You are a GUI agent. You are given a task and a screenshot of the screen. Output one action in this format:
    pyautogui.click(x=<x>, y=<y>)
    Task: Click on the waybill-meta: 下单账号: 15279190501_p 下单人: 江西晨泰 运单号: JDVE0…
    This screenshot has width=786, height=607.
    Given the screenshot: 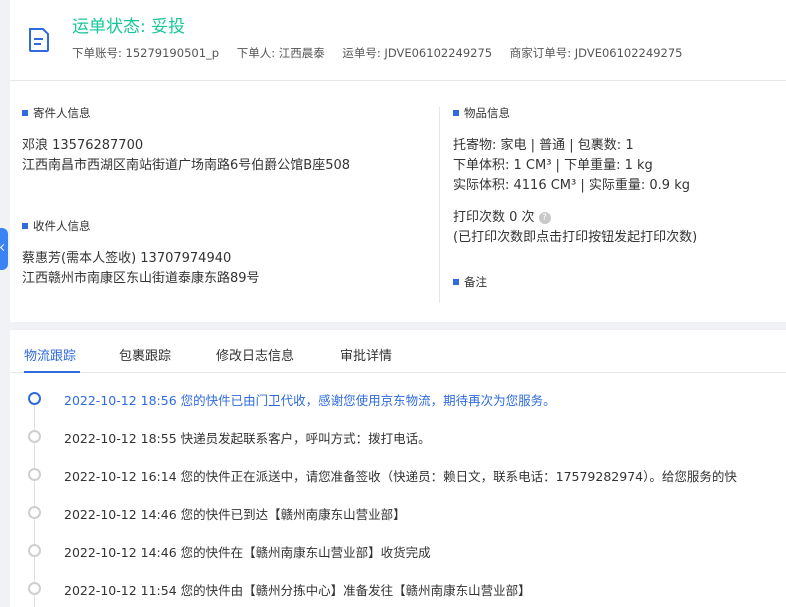 What is the action you would take?
    pyautogui.click(x=384, y=53)
    